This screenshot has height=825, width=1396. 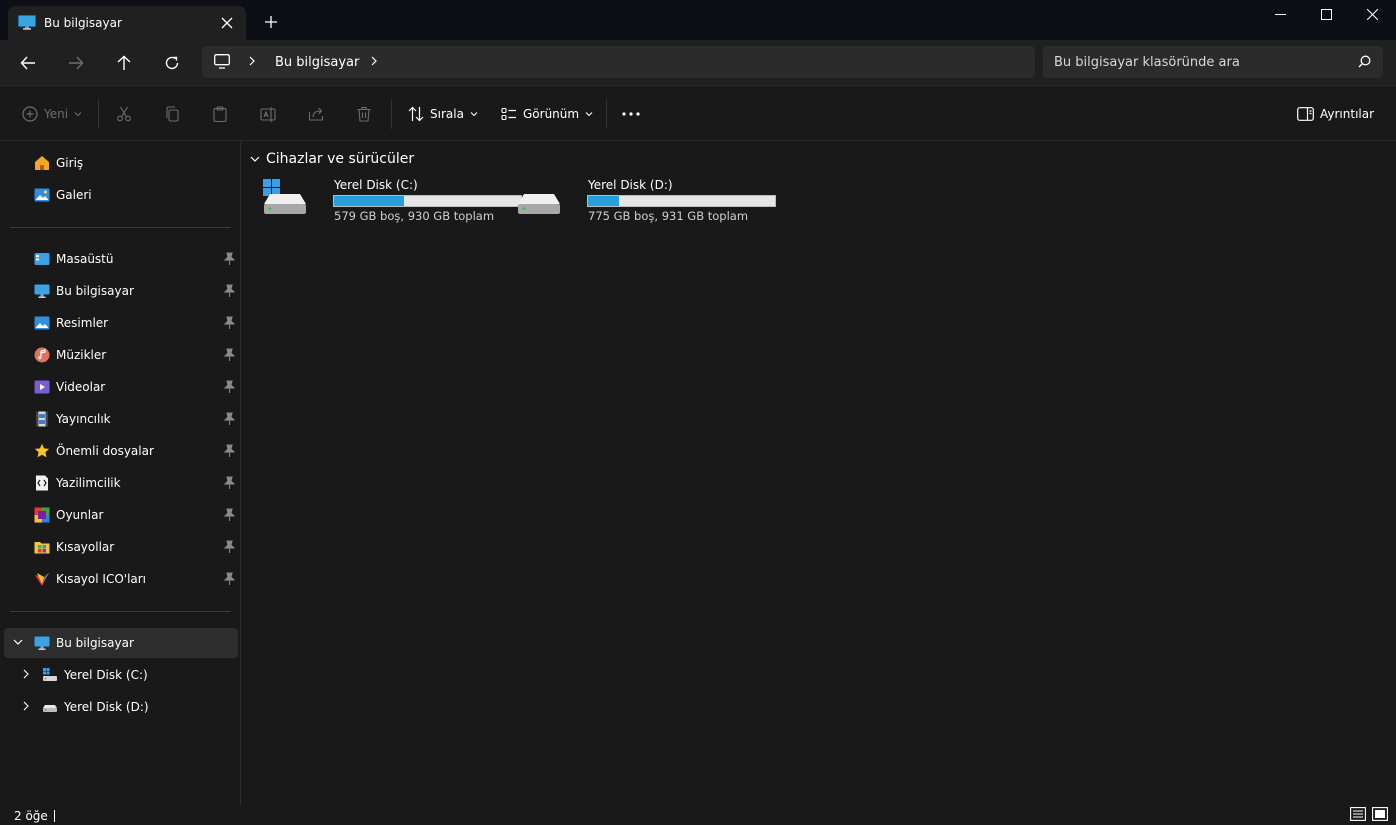 What do you see at coordinates (56, 114) in the screenshot?
I see `new-label: Yeni` at bounding box center [56, 114].